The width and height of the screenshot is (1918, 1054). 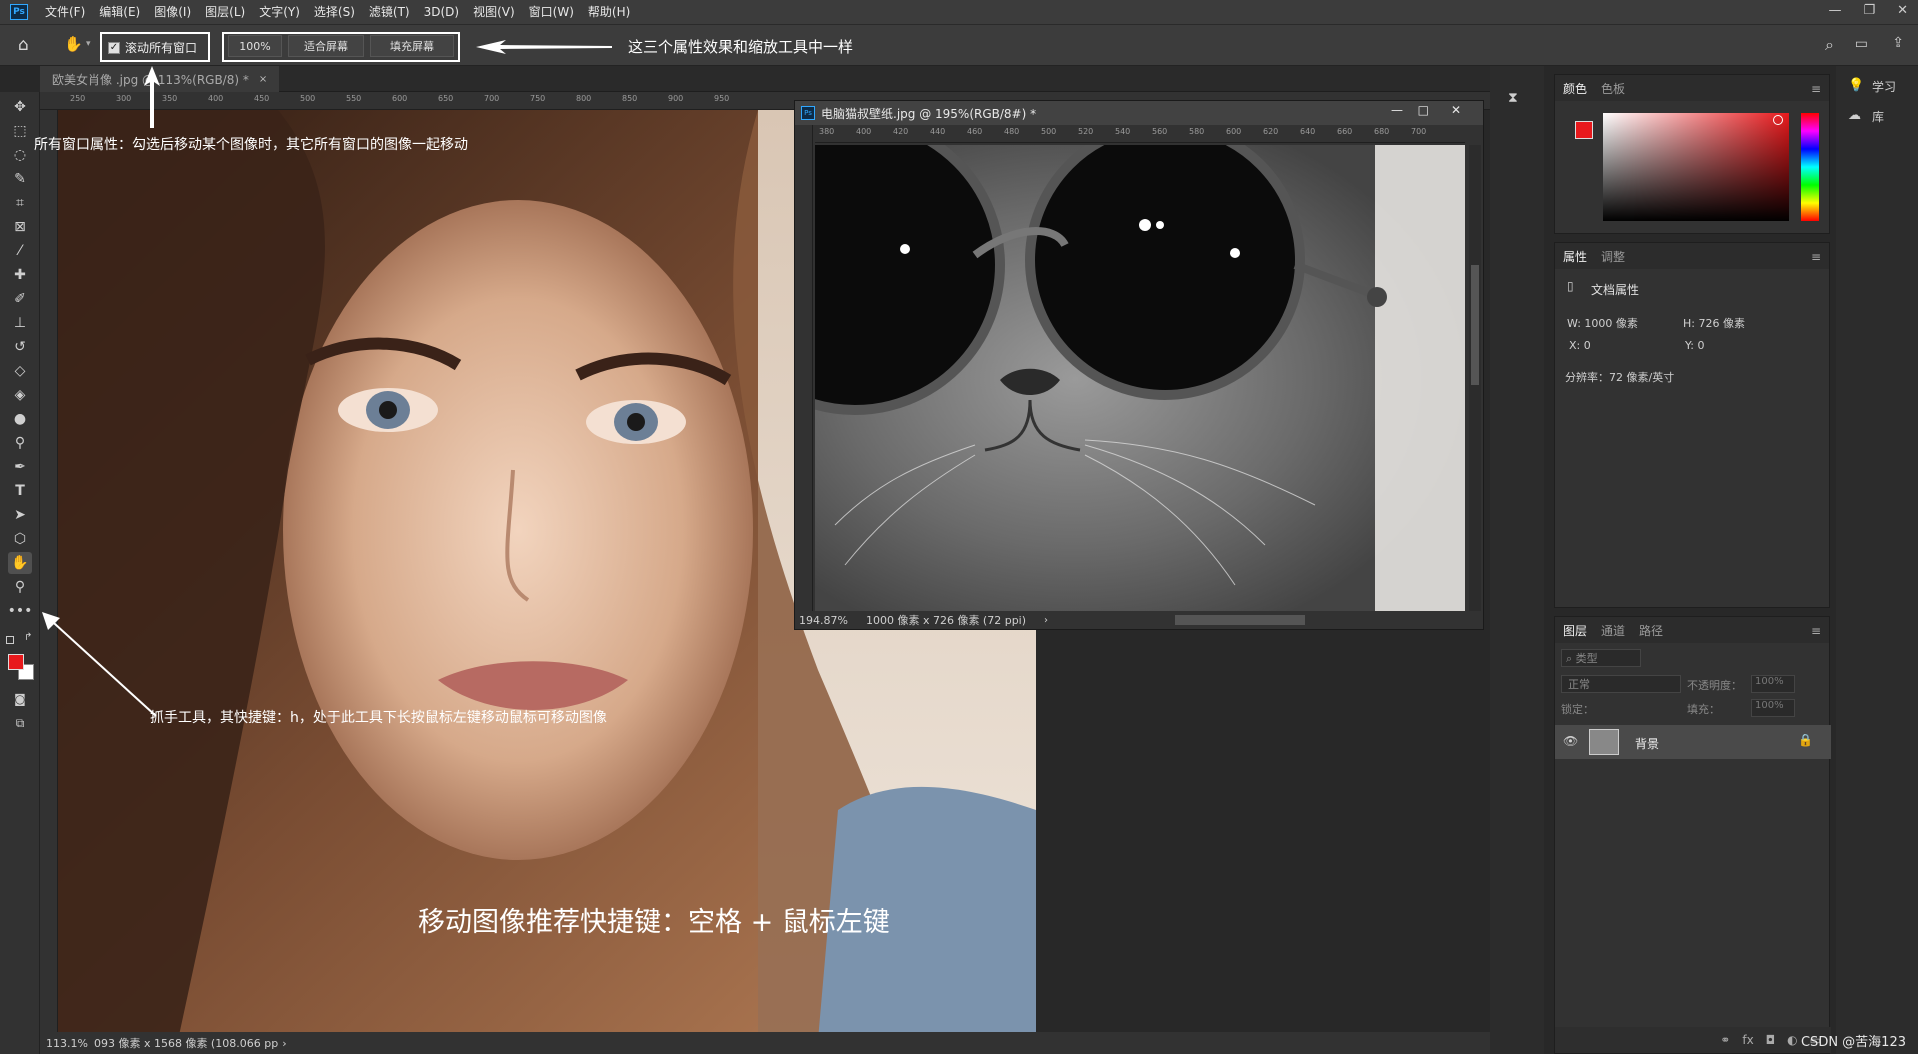 What do you see at coordinates (20, 347) in the screenshot?
I see `history-brush-tool-icon: ↺` at bounding box center [20, 347].